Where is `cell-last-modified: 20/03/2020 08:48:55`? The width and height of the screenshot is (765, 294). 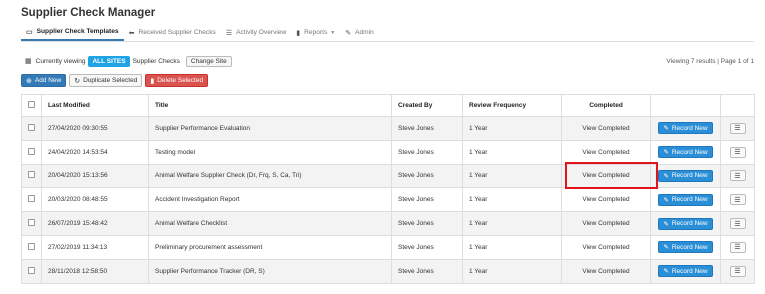 cell-last-modified: 20/03/2020 08:48:55 is located at coordinates (95, 200).